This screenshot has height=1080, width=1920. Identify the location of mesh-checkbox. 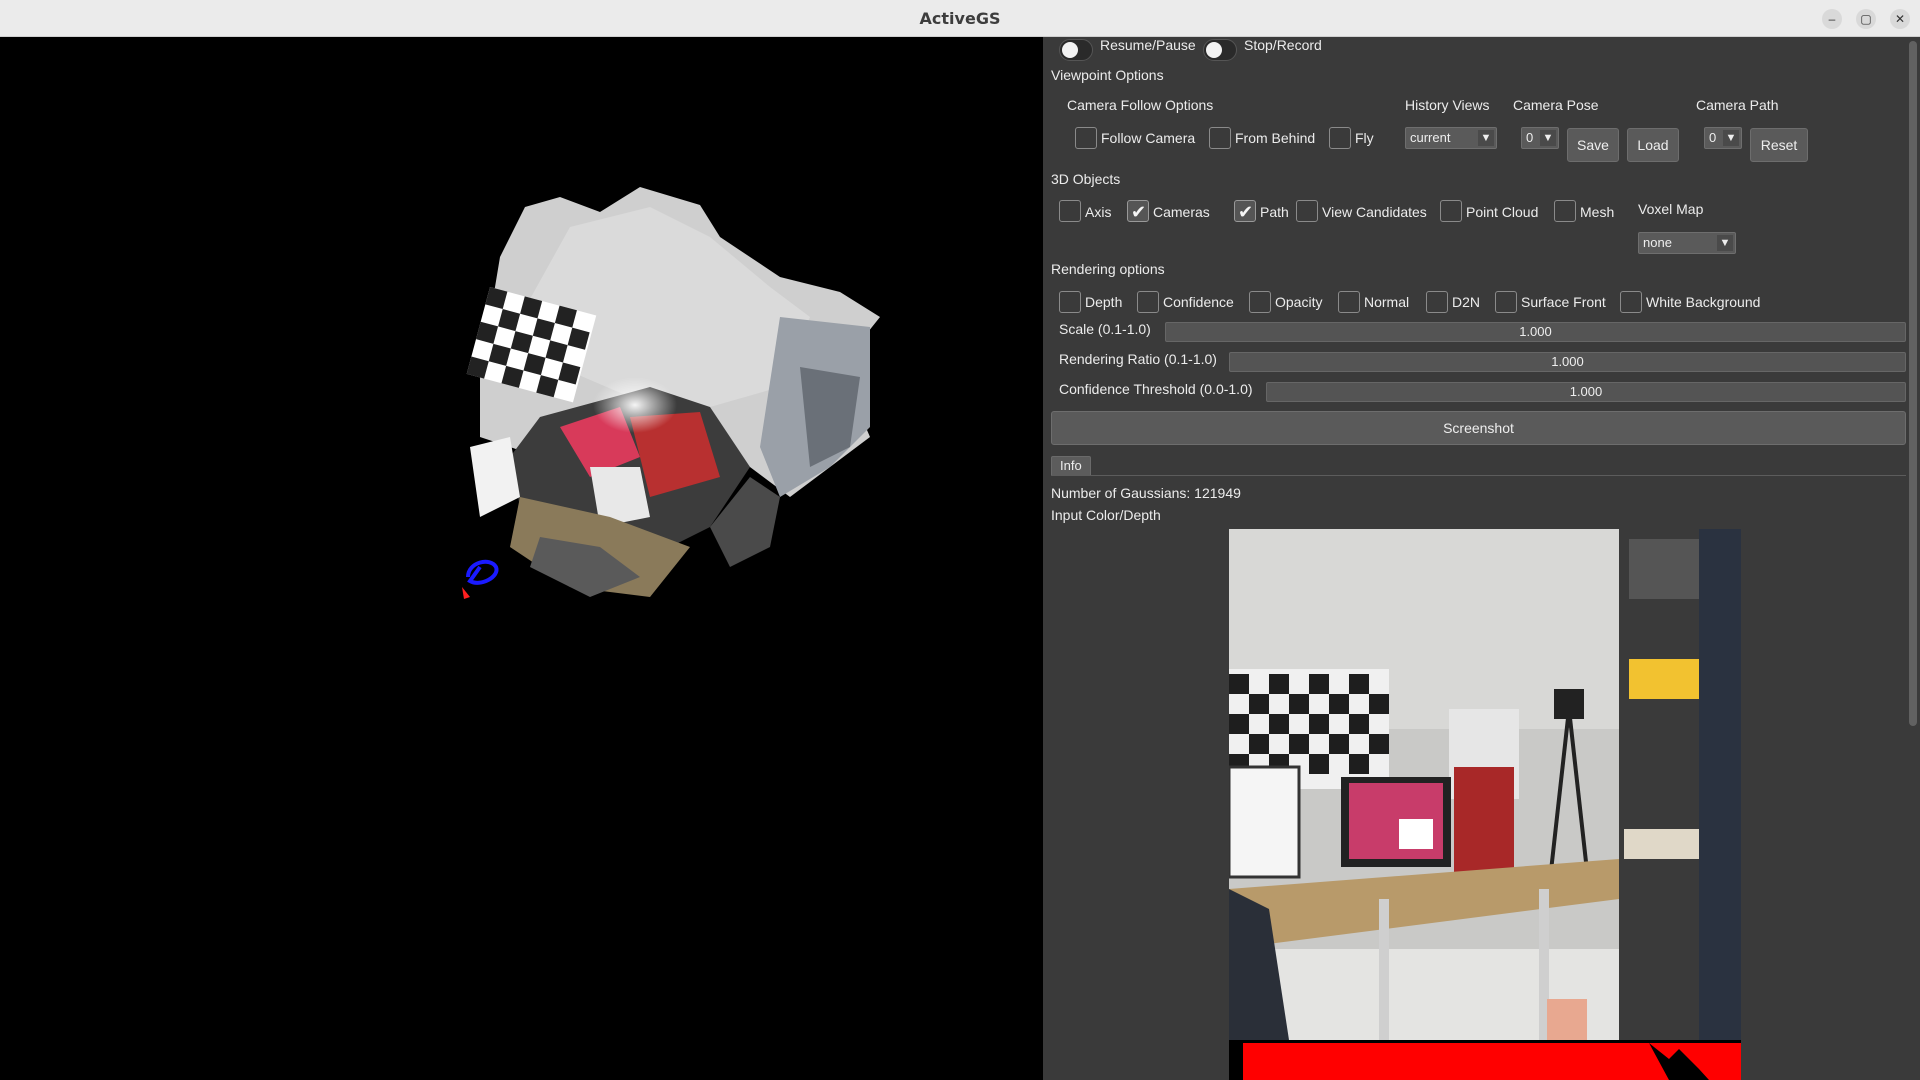
(1565, 211).